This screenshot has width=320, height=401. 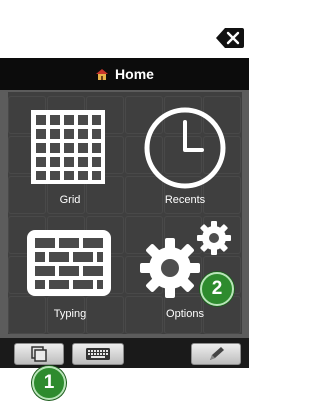 I want to click on options-step-badge: 2, so click(x=217, y=289).